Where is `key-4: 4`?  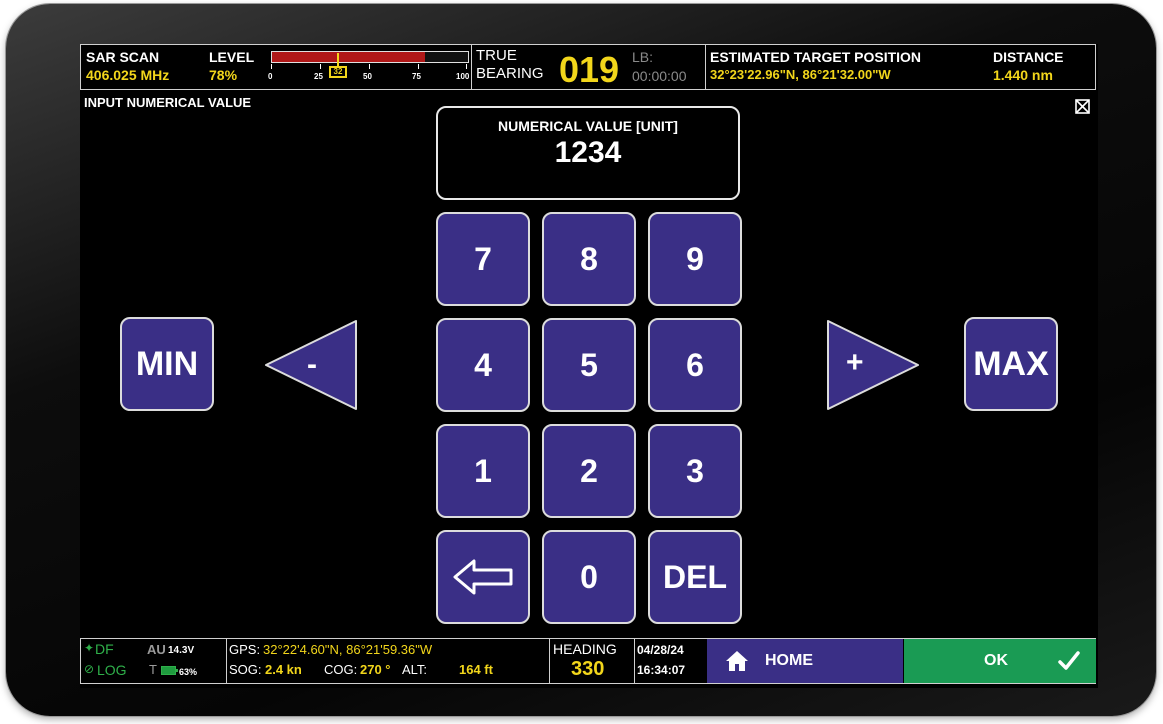
key-4: 4 is located at coordinates (483, 365).